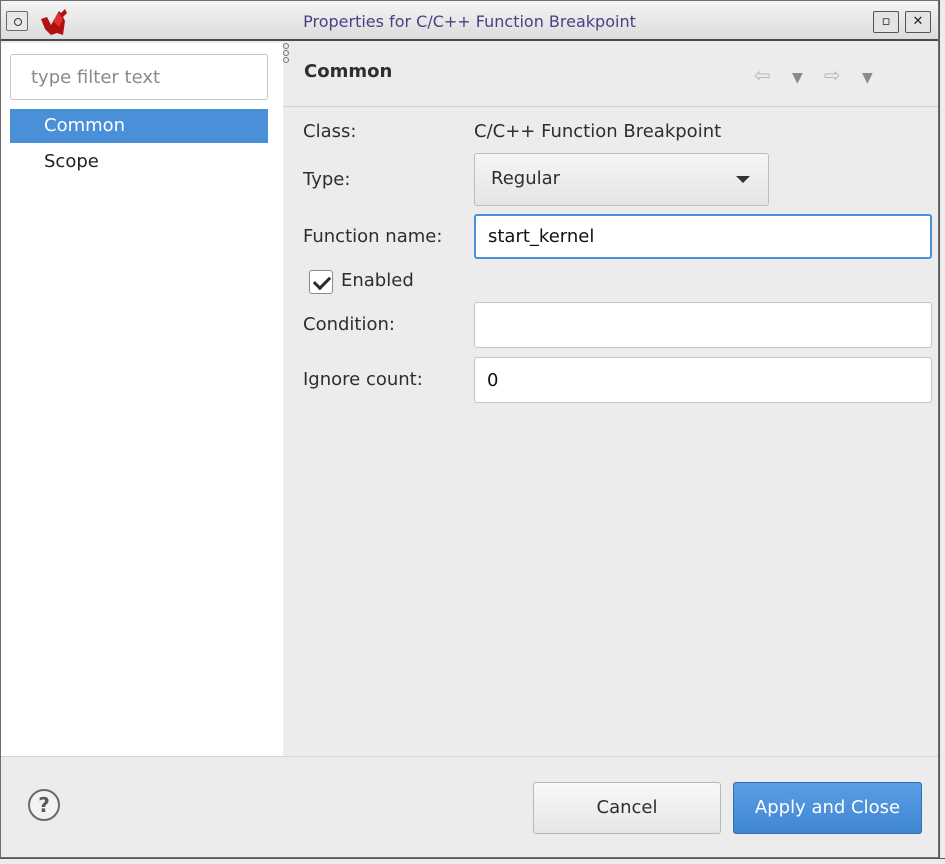  Describe the element at coordinates (762, 75) in the screenshot. I see `back-arrow-icon: ⇦` at that location.